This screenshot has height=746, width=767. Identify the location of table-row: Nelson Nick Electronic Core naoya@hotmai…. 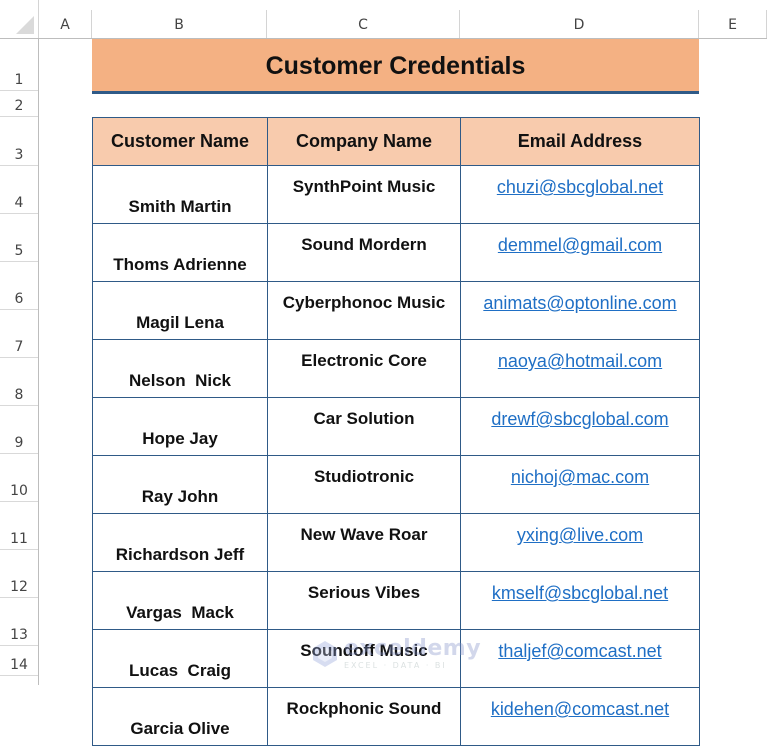
(396, 368).